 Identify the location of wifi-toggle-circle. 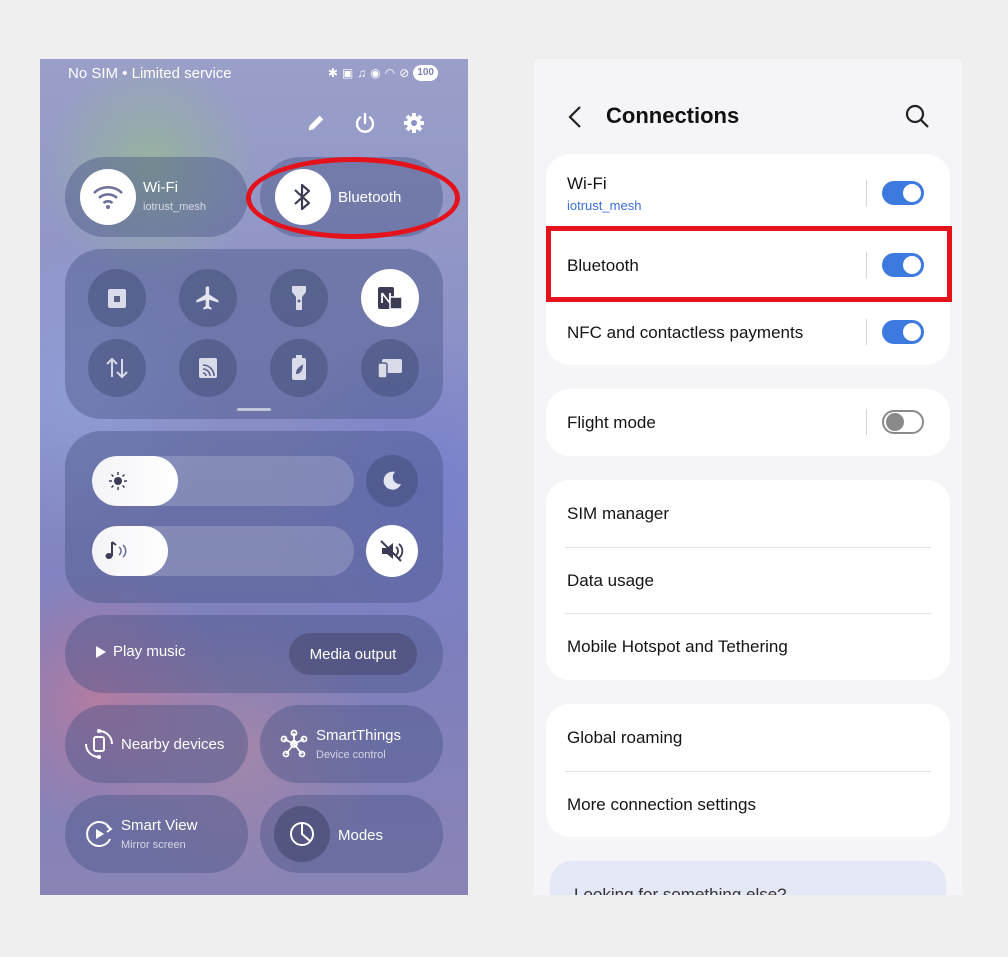
(108, 197).